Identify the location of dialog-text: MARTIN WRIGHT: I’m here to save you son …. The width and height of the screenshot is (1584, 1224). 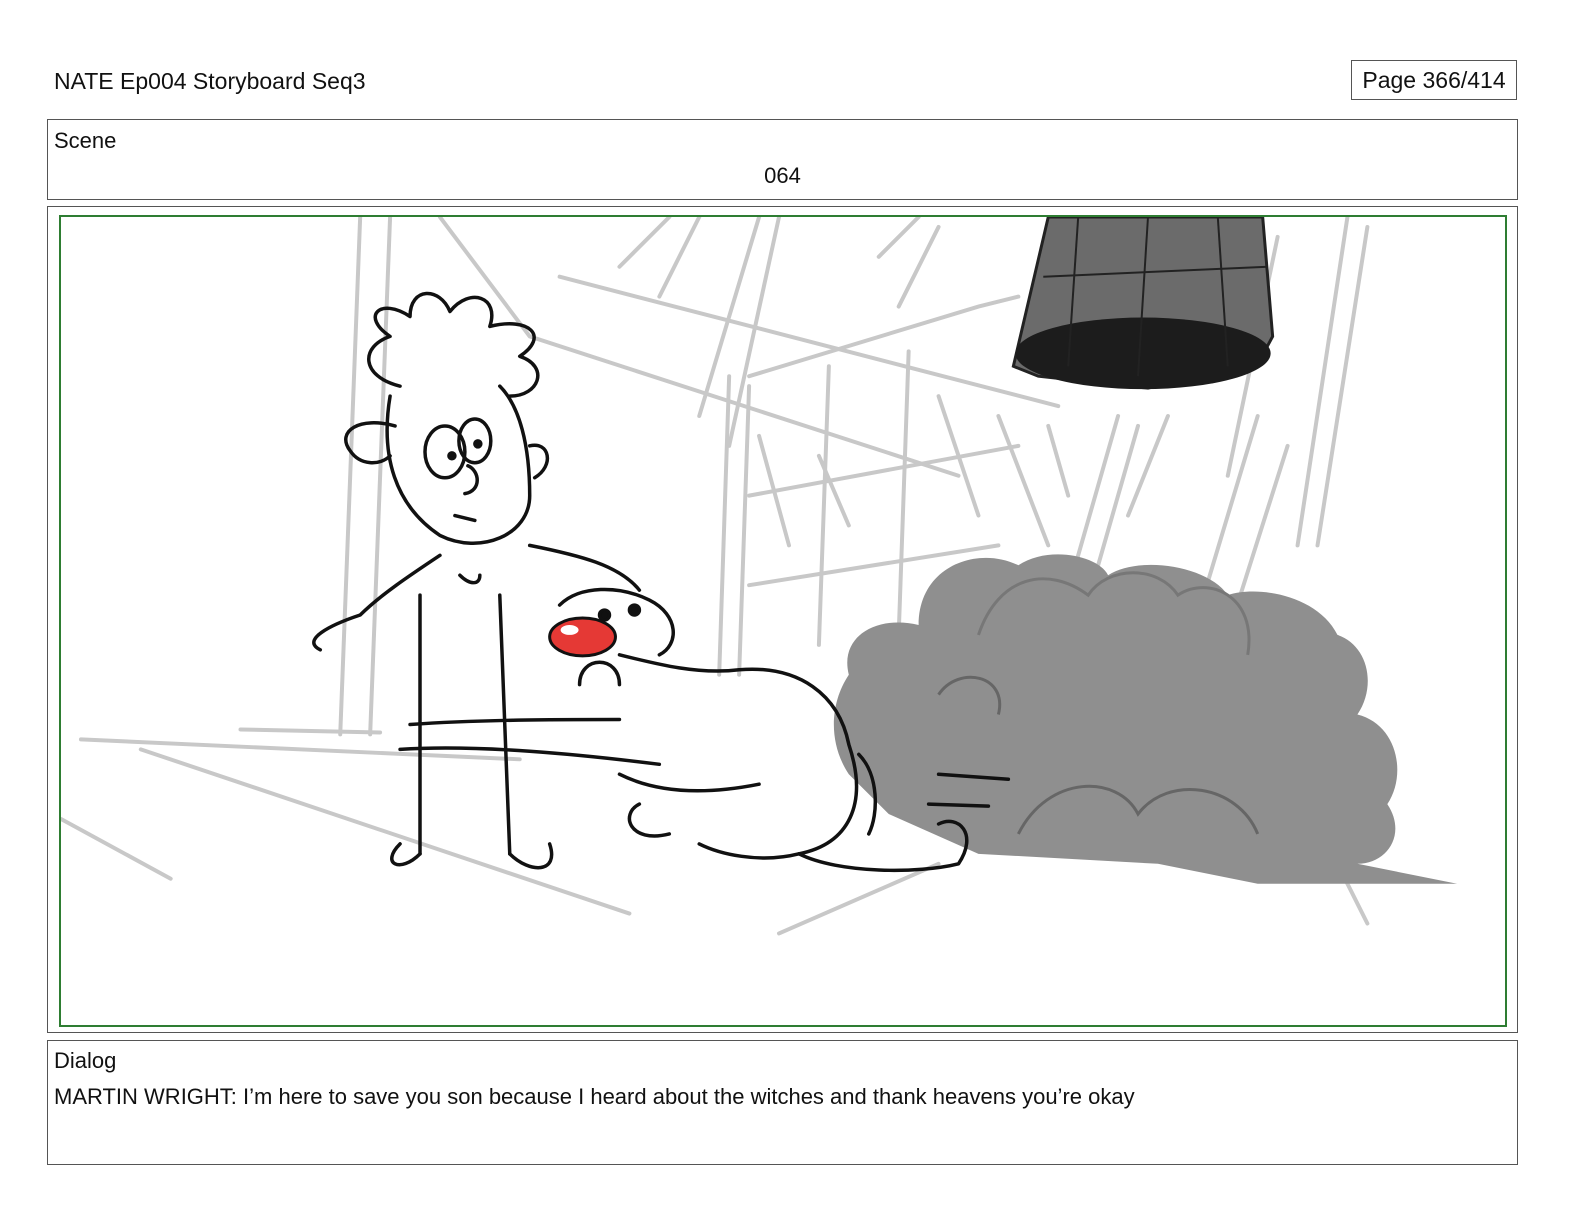
(594, 1096).